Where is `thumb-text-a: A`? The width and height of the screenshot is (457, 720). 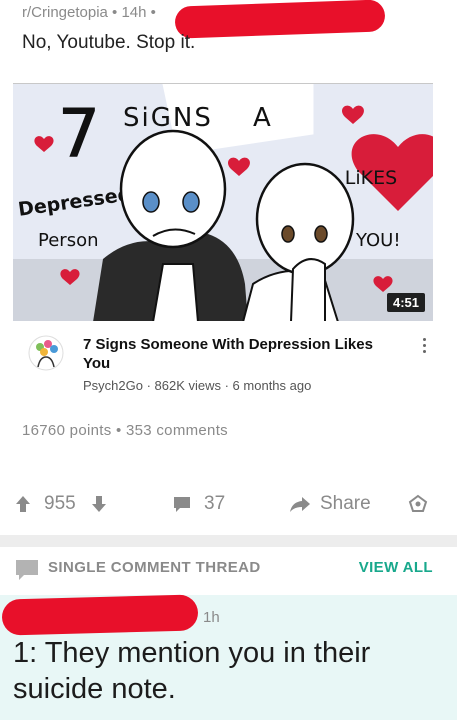 thumb-text-a: A is located at coordinates (262, 118).